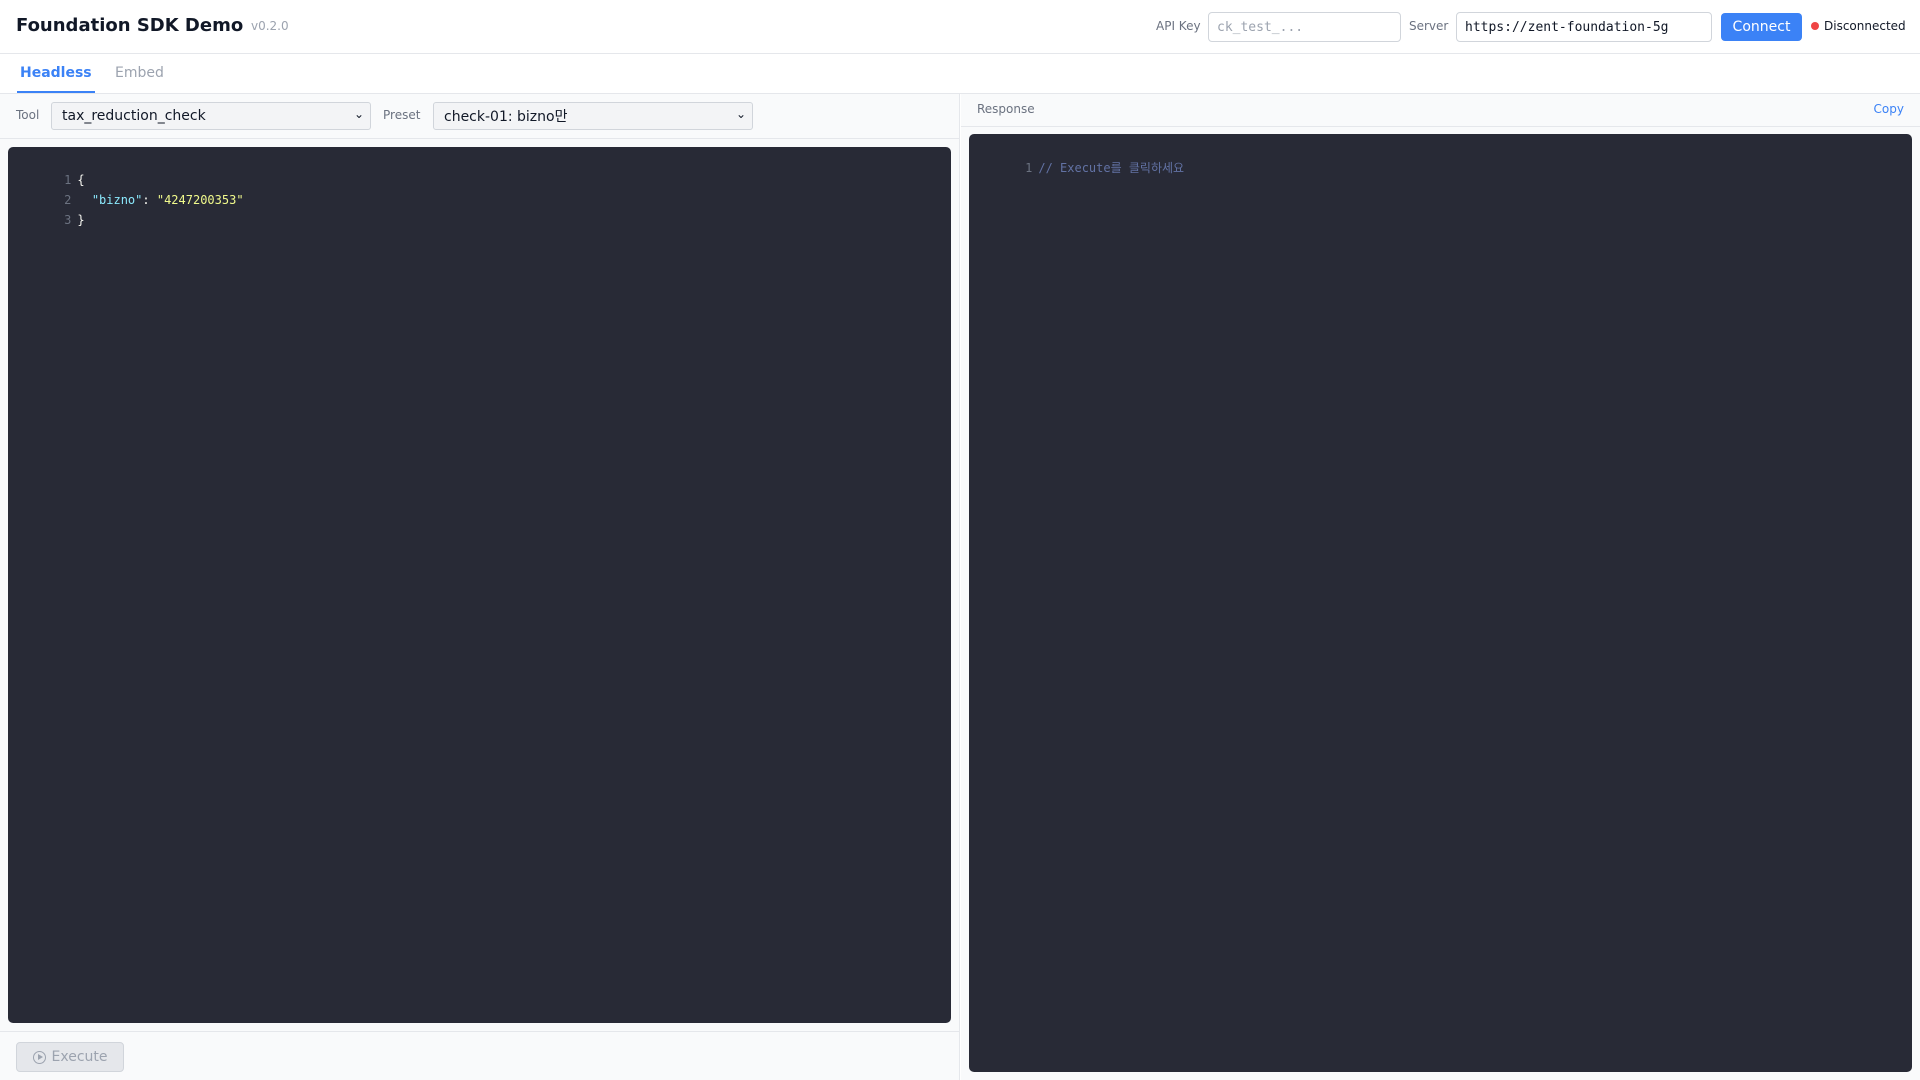 The image size is (1920, 1080). I want to click on execute-button: Execute, so click(70, 1057).